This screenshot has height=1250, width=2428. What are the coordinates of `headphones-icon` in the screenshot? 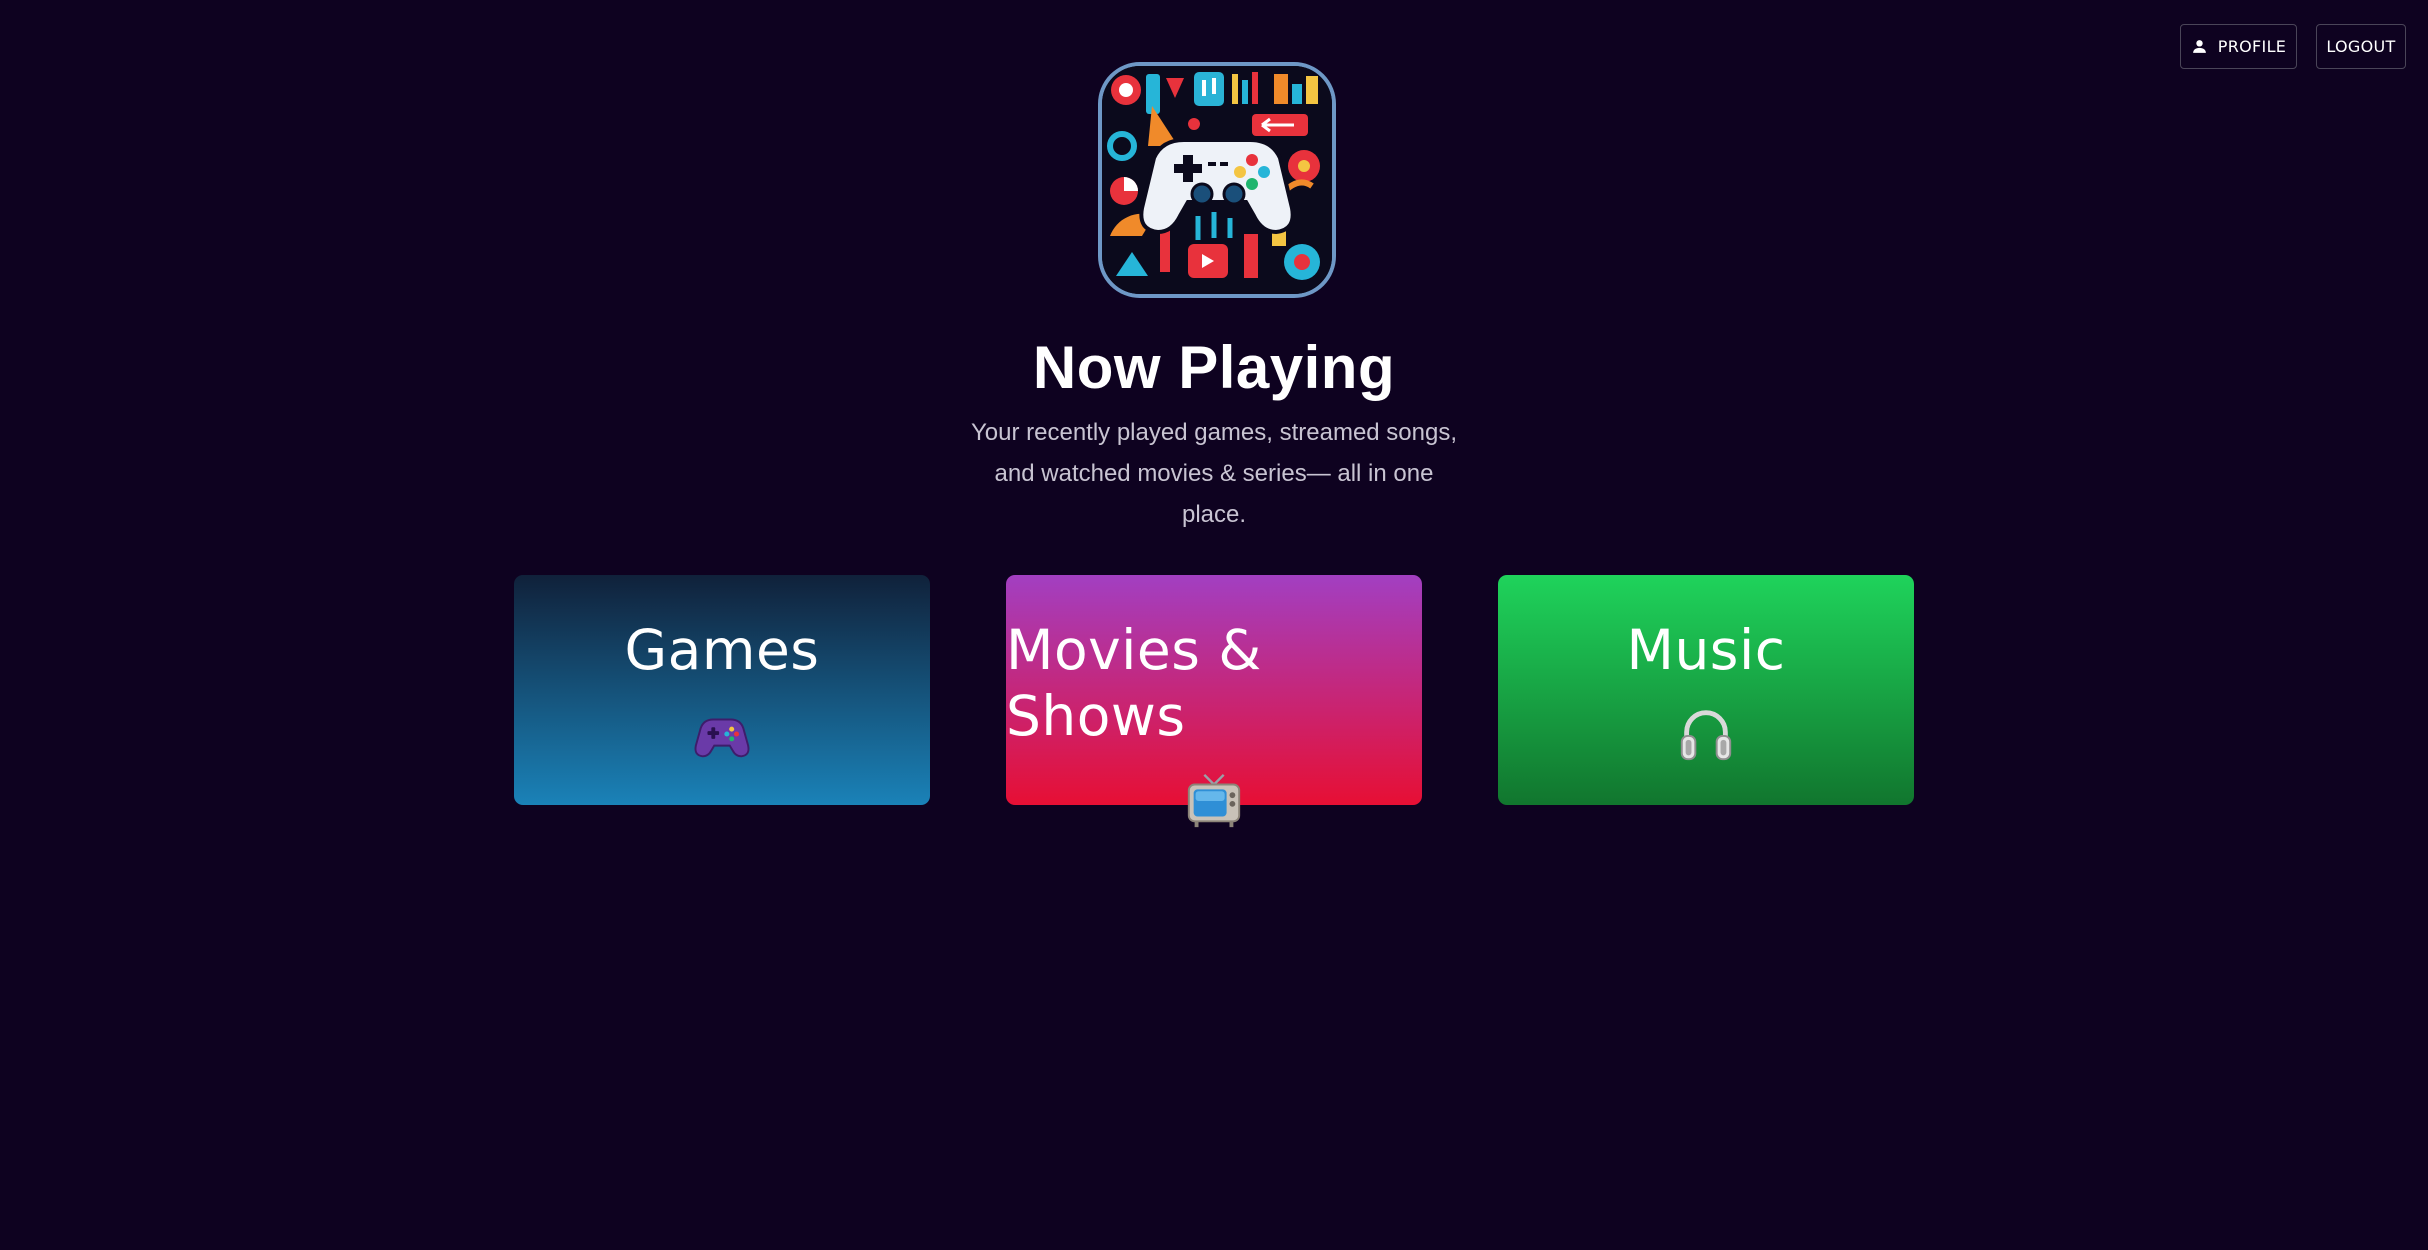 It's located at (1706, 734).